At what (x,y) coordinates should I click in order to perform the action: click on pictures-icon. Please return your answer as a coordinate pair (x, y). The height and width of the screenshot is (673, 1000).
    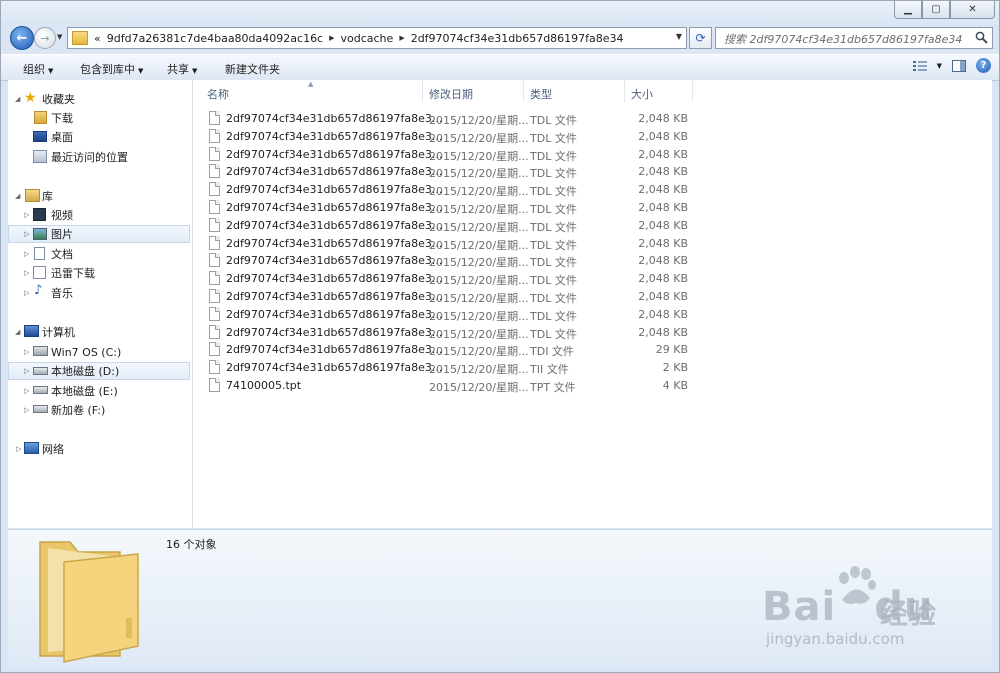
    Looking at the image, I should click on (40, 234).